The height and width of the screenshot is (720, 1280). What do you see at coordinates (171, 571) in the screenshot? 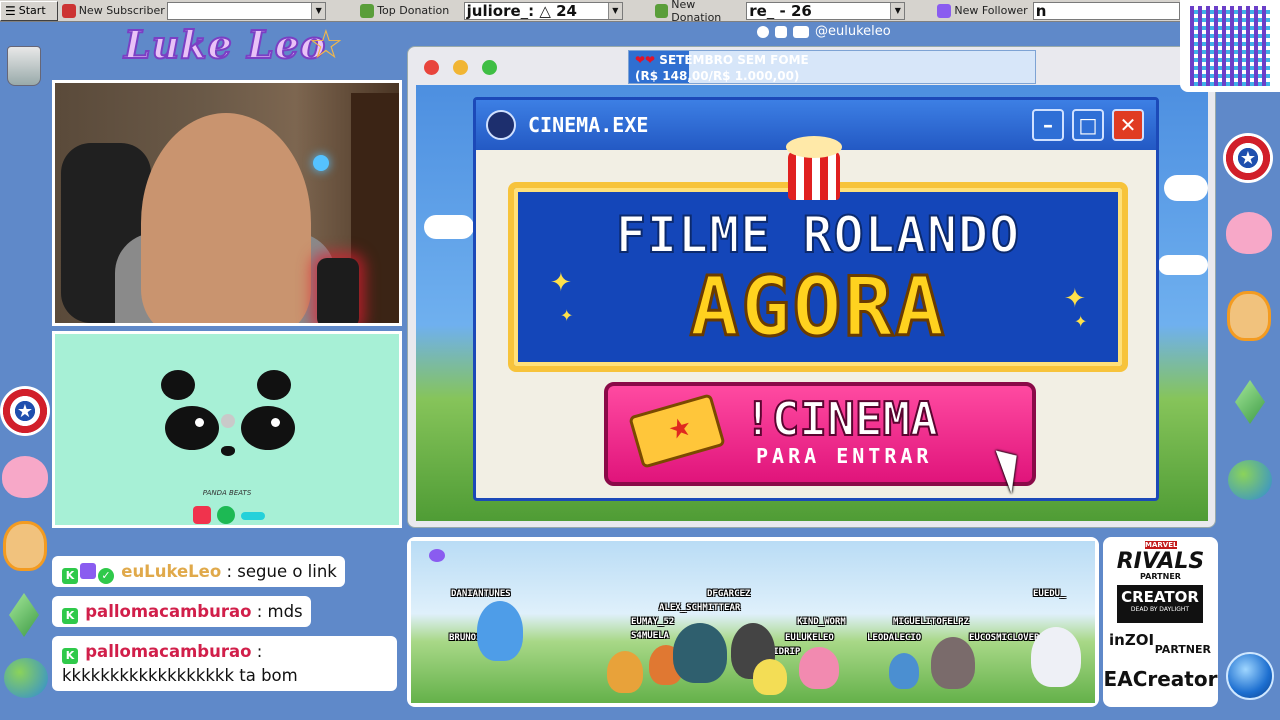
I see `chat-username: euLukeLeo` at bounding box center [171, 571].